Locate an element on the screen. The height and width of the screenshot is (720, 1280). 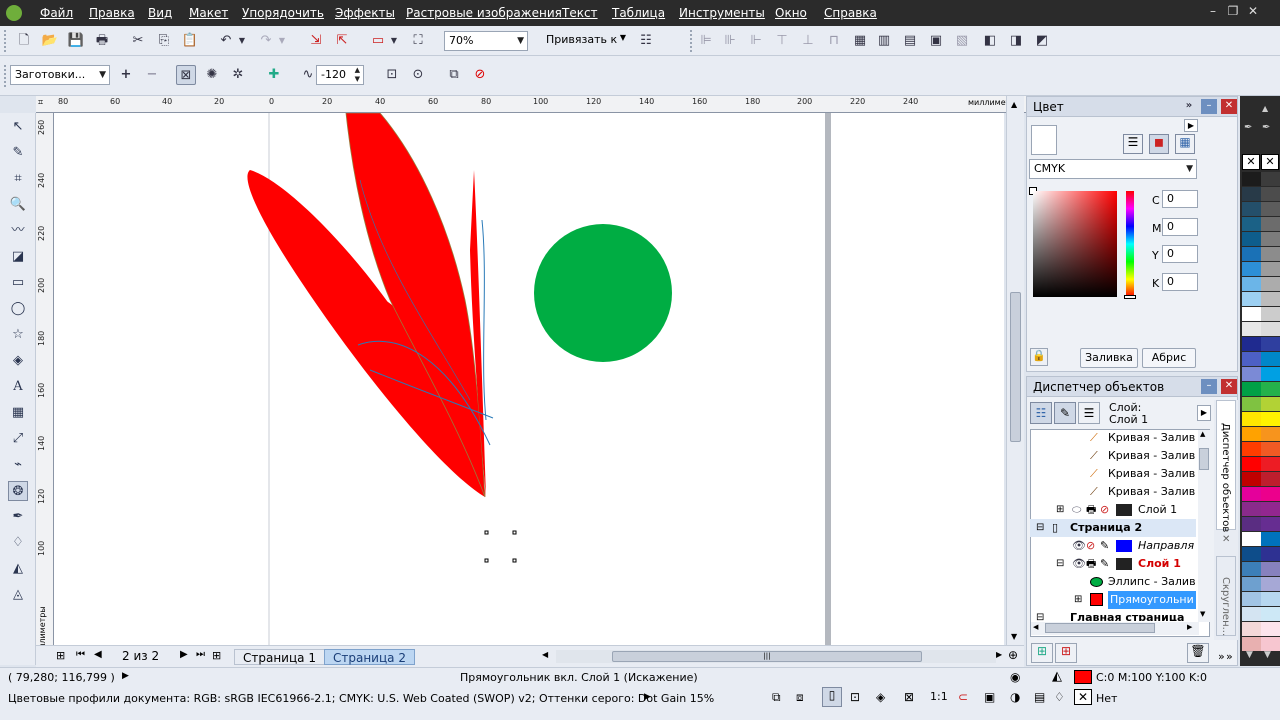
snap-guides-icon: ⊡ is located at coordinates (855, 697).